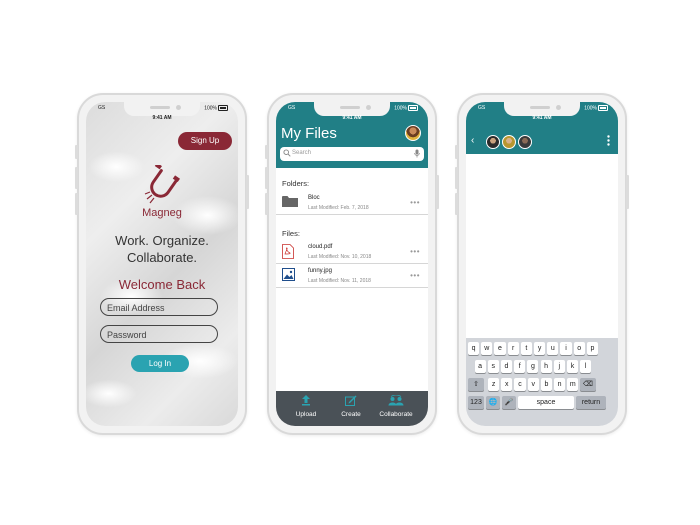 The height and width of the screenshot is (525, 700). I want to click on brand-name: Magneg, so click(162, 213).